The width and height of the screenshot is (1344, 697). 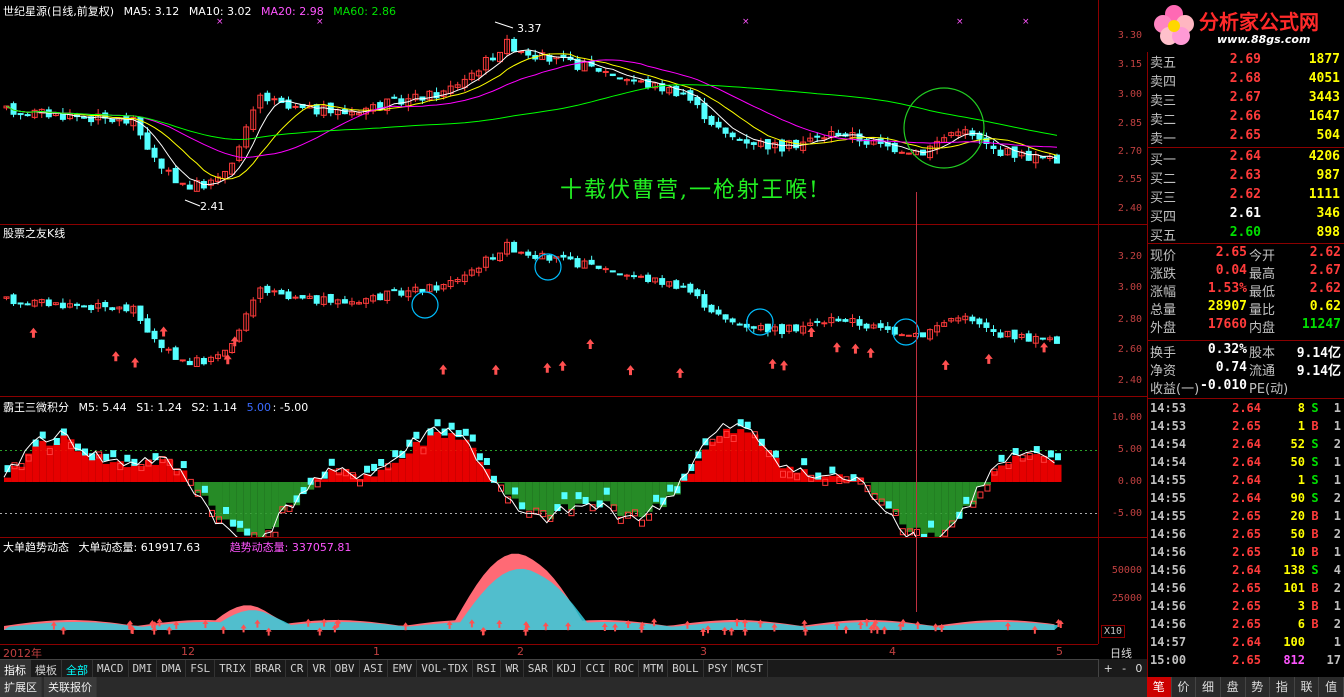 What do you see at coordinates (46, 668) in the screenshot?
I see `indicator-tab: 模板` at bounding box center [46, 668].